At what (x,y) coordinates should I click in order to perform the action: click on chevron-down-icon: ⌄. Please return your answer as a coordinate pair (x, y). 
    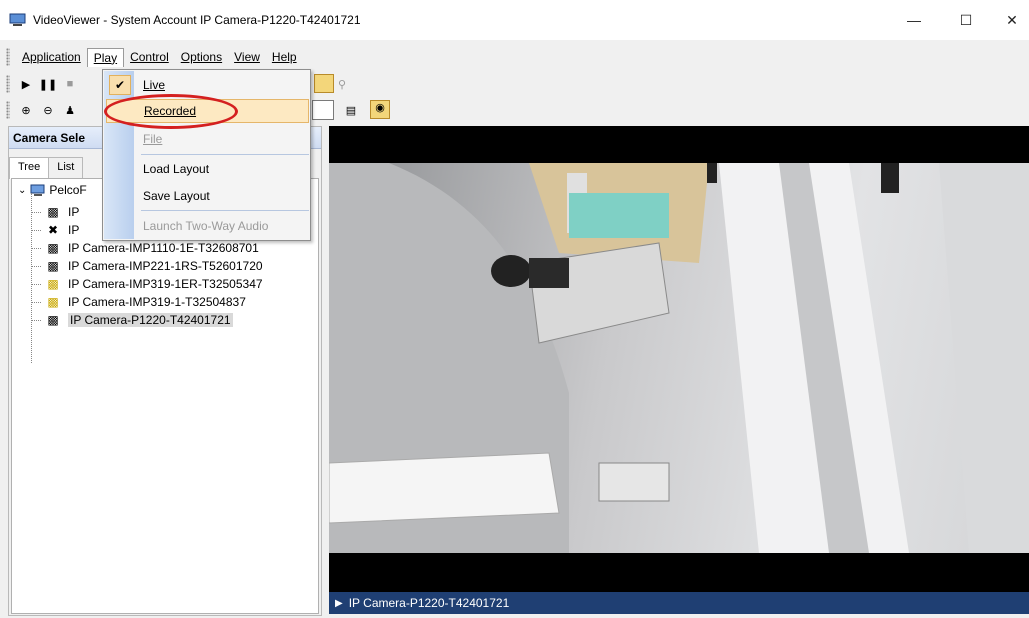
    Looking at the image, I should click on (22, 190).